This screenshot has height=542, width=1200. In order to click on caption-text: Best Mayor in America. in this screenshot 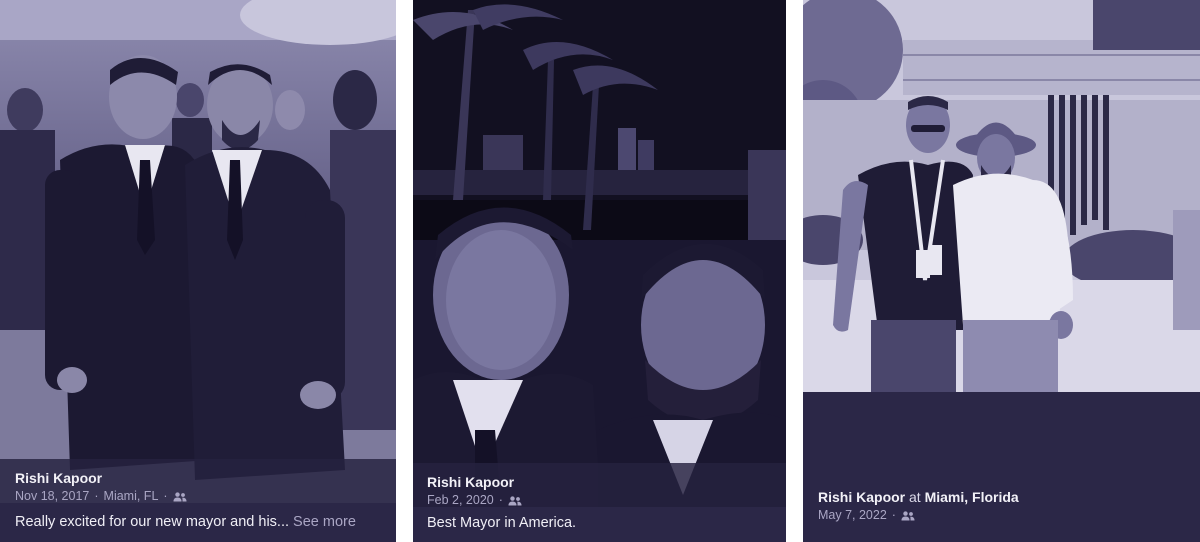, I will do `click(502, 523)`.